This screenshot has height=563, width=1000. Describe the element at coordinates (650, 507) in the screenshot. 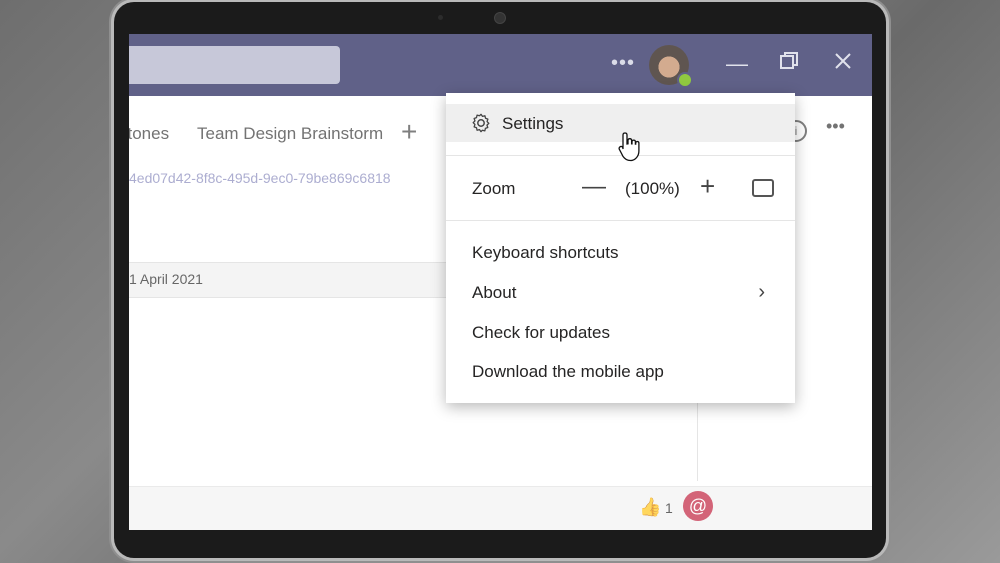

I see `thumbs-up-icon: 👍` at that location.